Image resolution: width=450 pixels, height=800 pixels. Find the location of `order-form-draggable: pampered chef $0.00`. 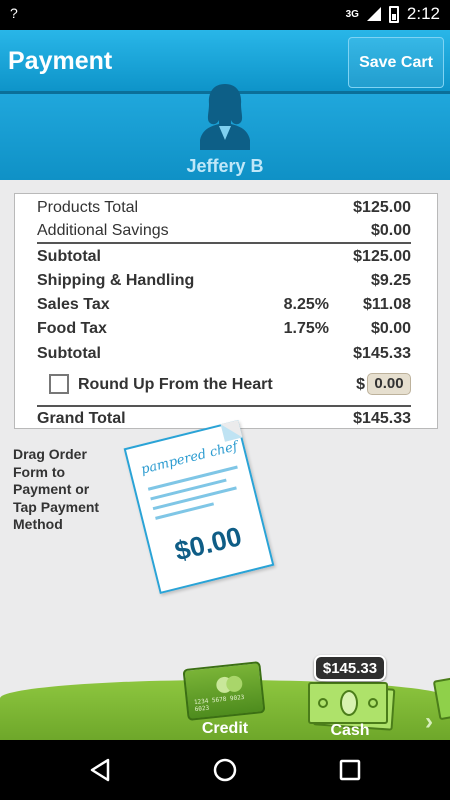

order-form-draggable: pampered chef $0.00 is located at coordinates (199, 507).